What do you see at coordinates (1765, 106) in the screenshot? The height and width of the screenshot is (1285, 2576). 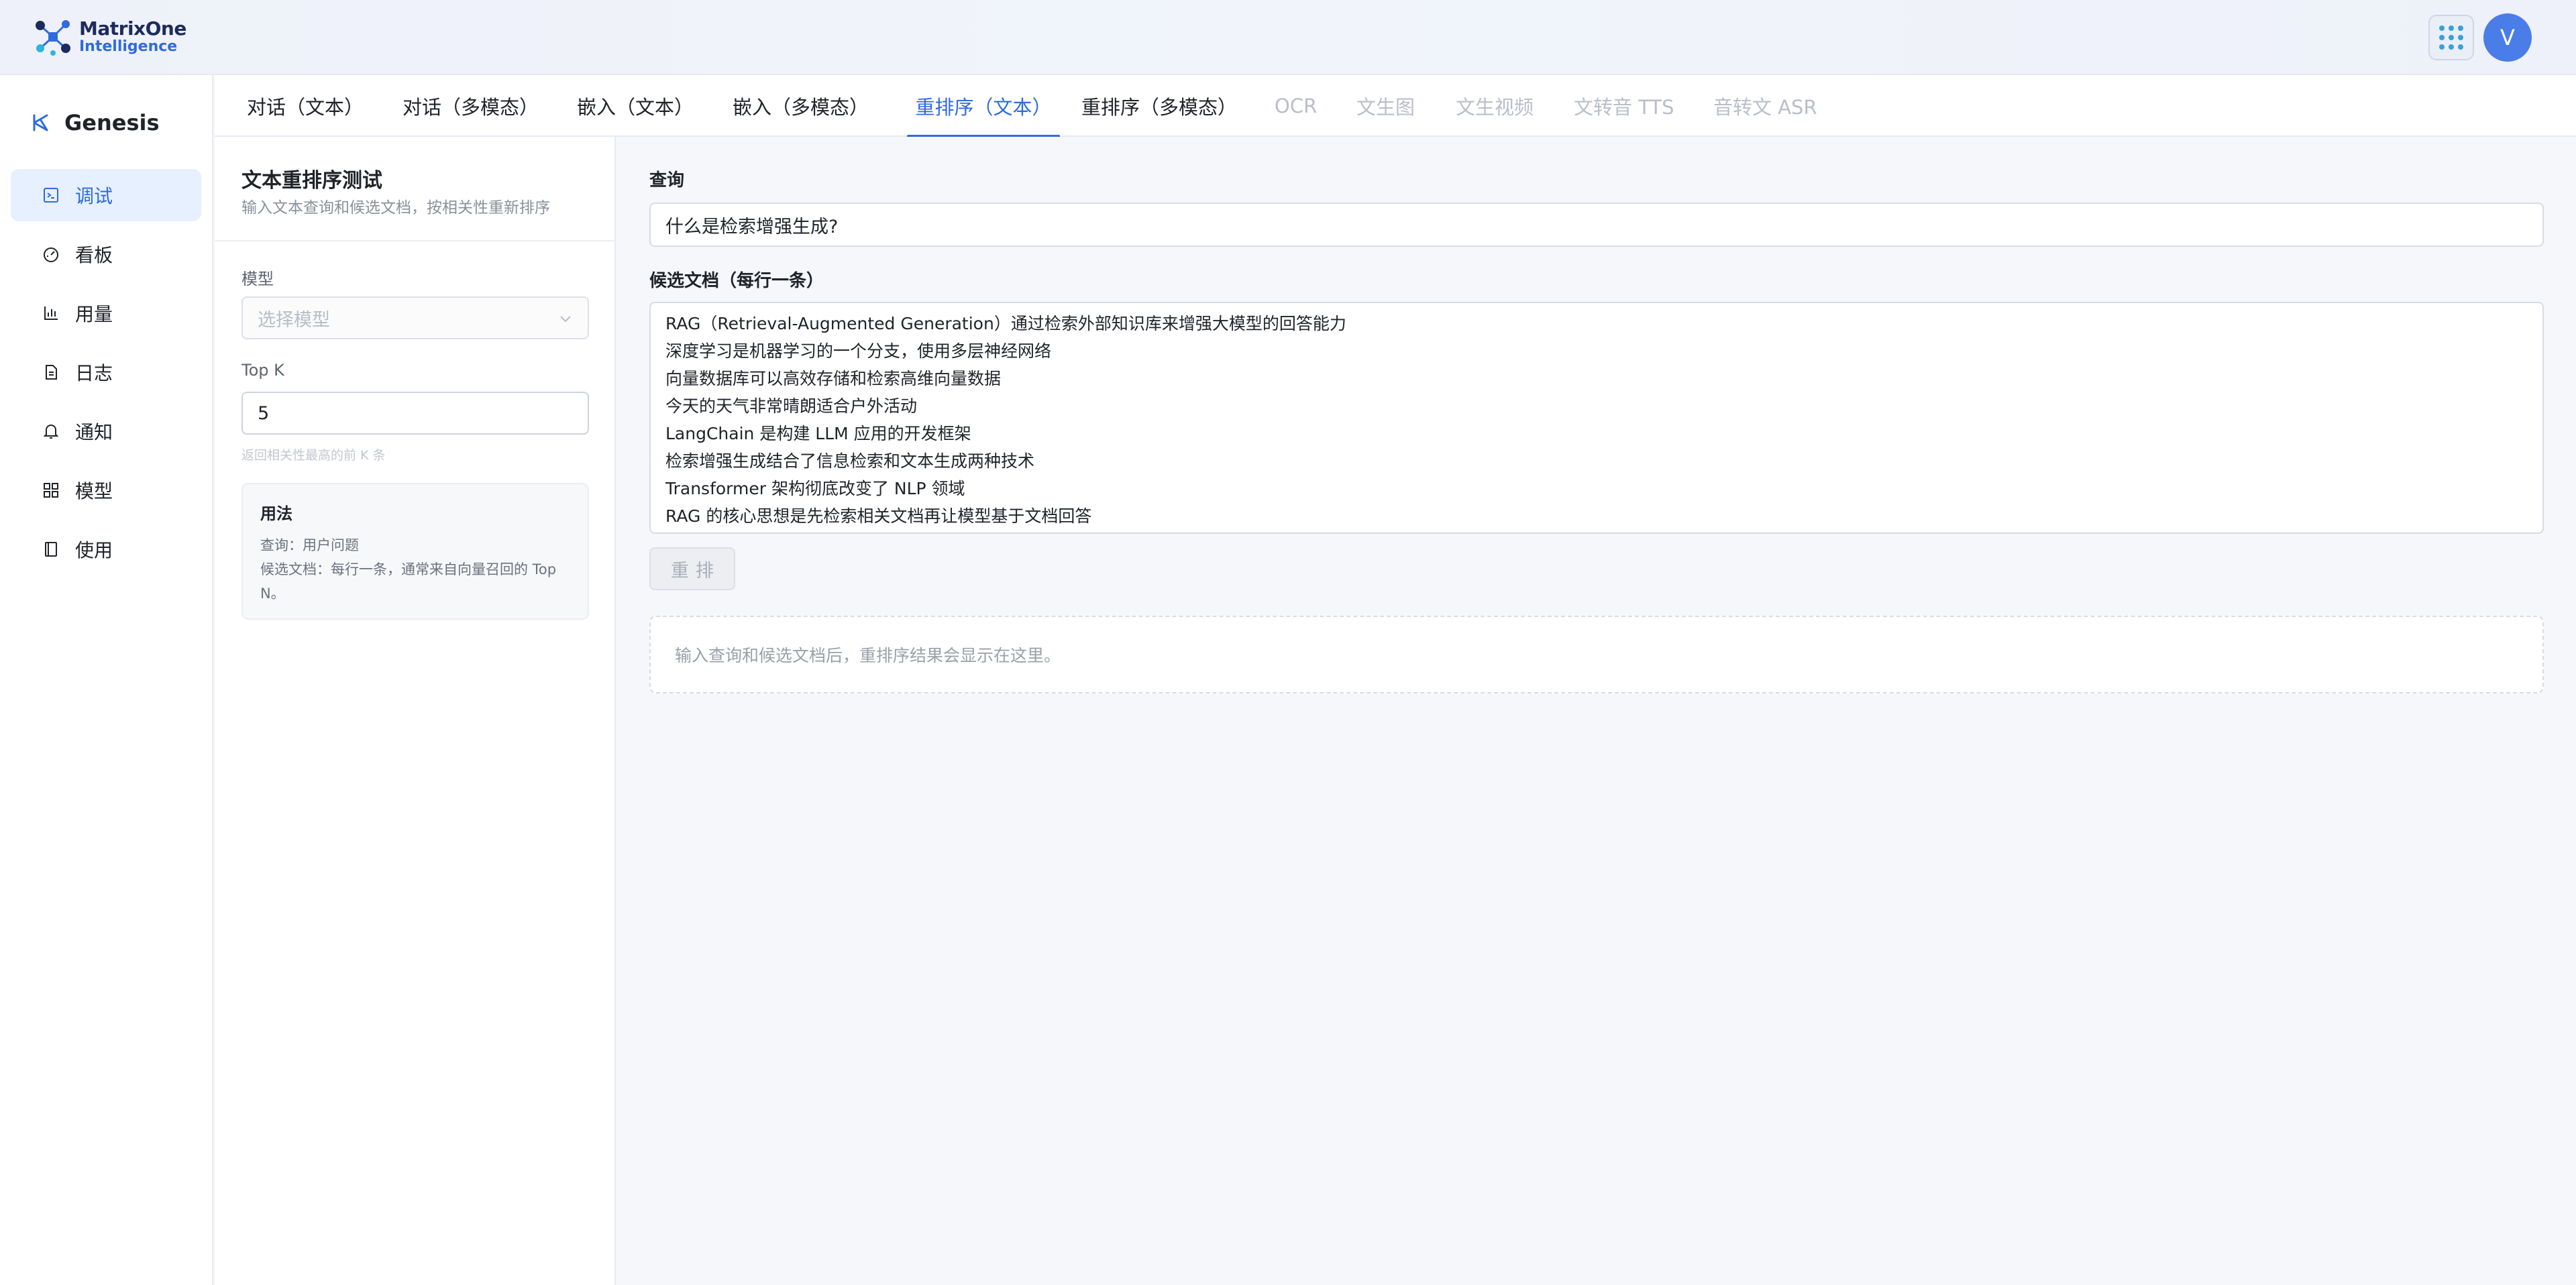 I see `tab-asr: 音转文 ASR` at bounding box center [1765, 106].